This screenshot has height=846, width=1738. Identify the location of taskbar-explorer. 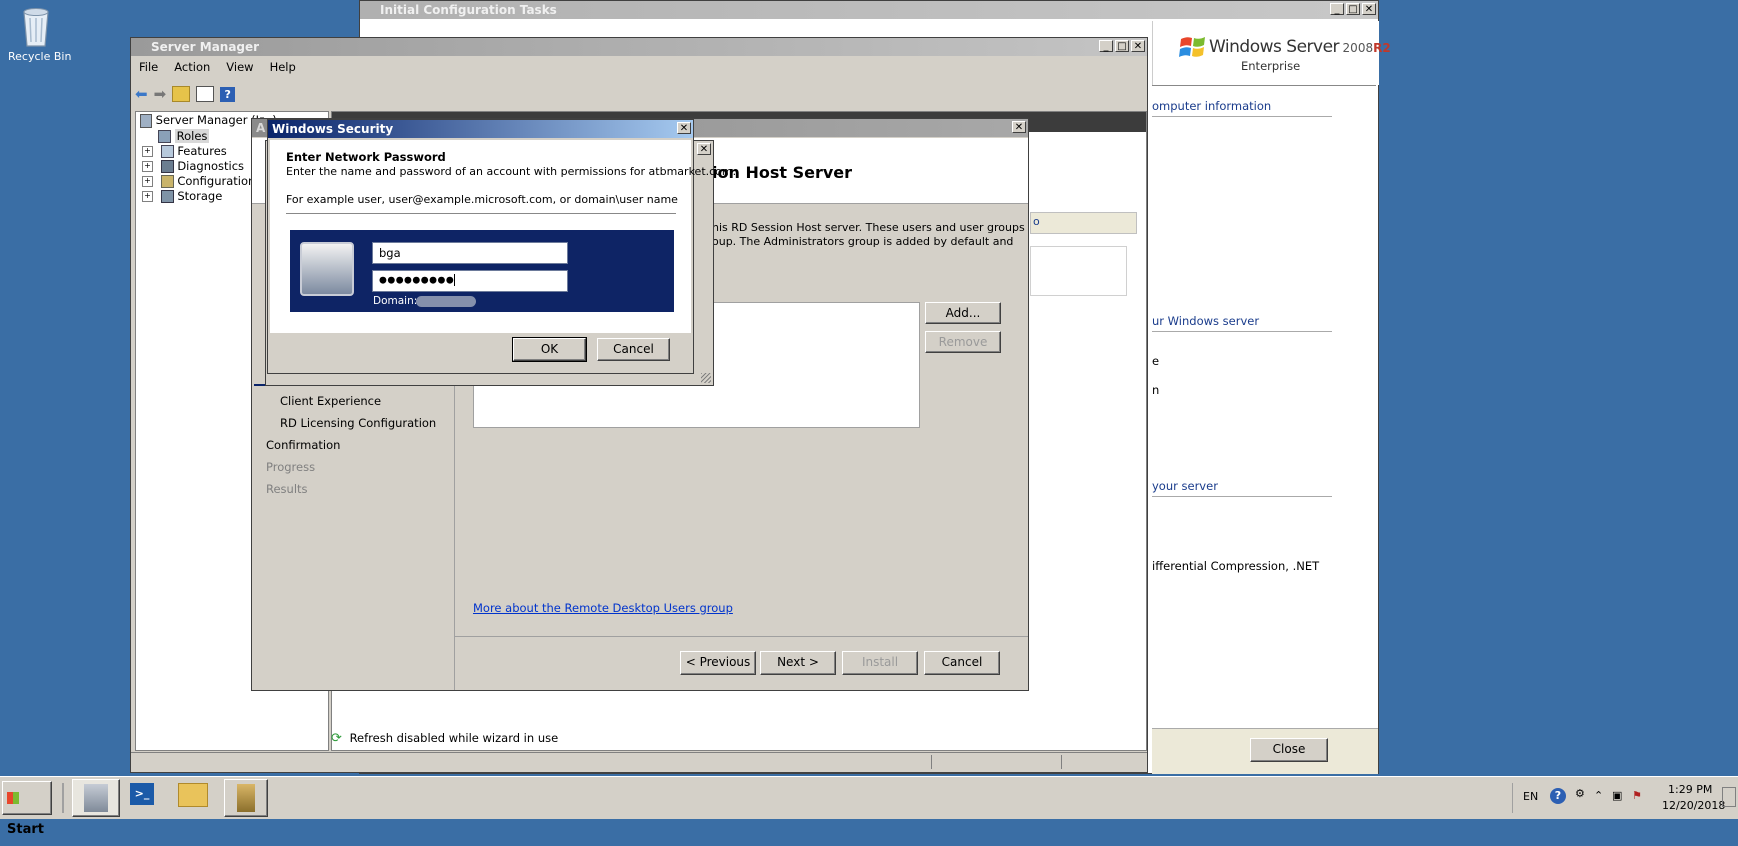
(194, 798).